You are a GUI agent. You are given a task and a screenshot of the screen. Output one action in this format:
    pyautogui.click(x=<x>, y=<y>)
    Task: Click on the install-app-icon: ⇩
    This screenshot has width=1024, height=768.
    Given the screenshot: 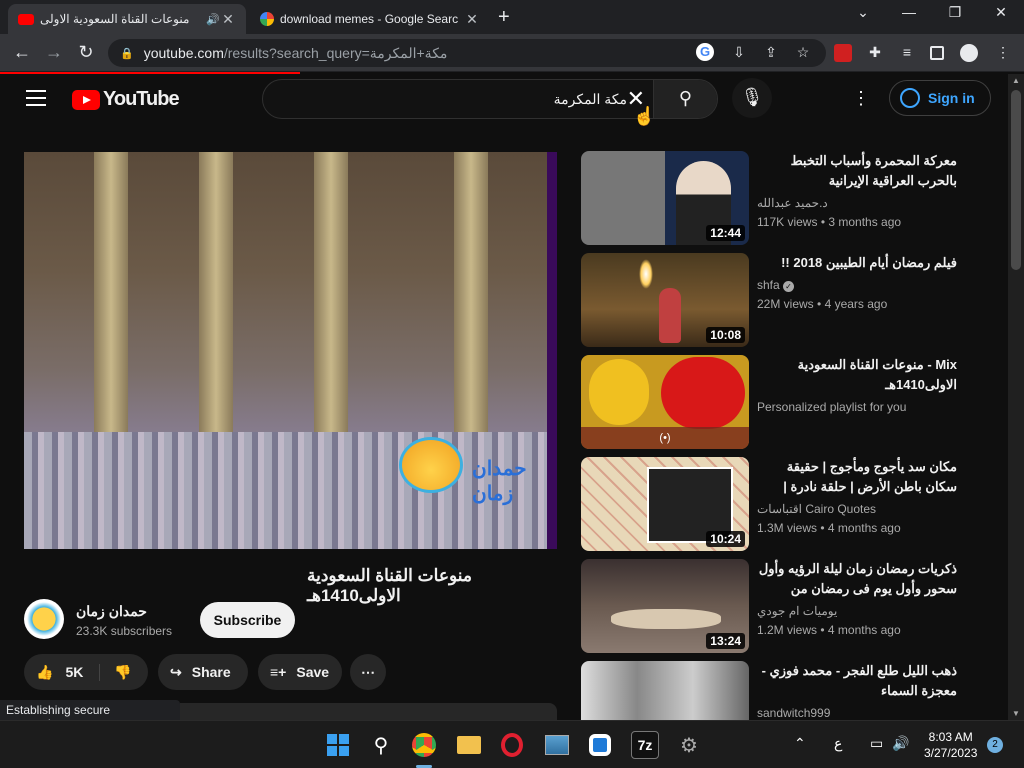 What is the action you would take?
    pyautogui.click(x=739, y=53)
    